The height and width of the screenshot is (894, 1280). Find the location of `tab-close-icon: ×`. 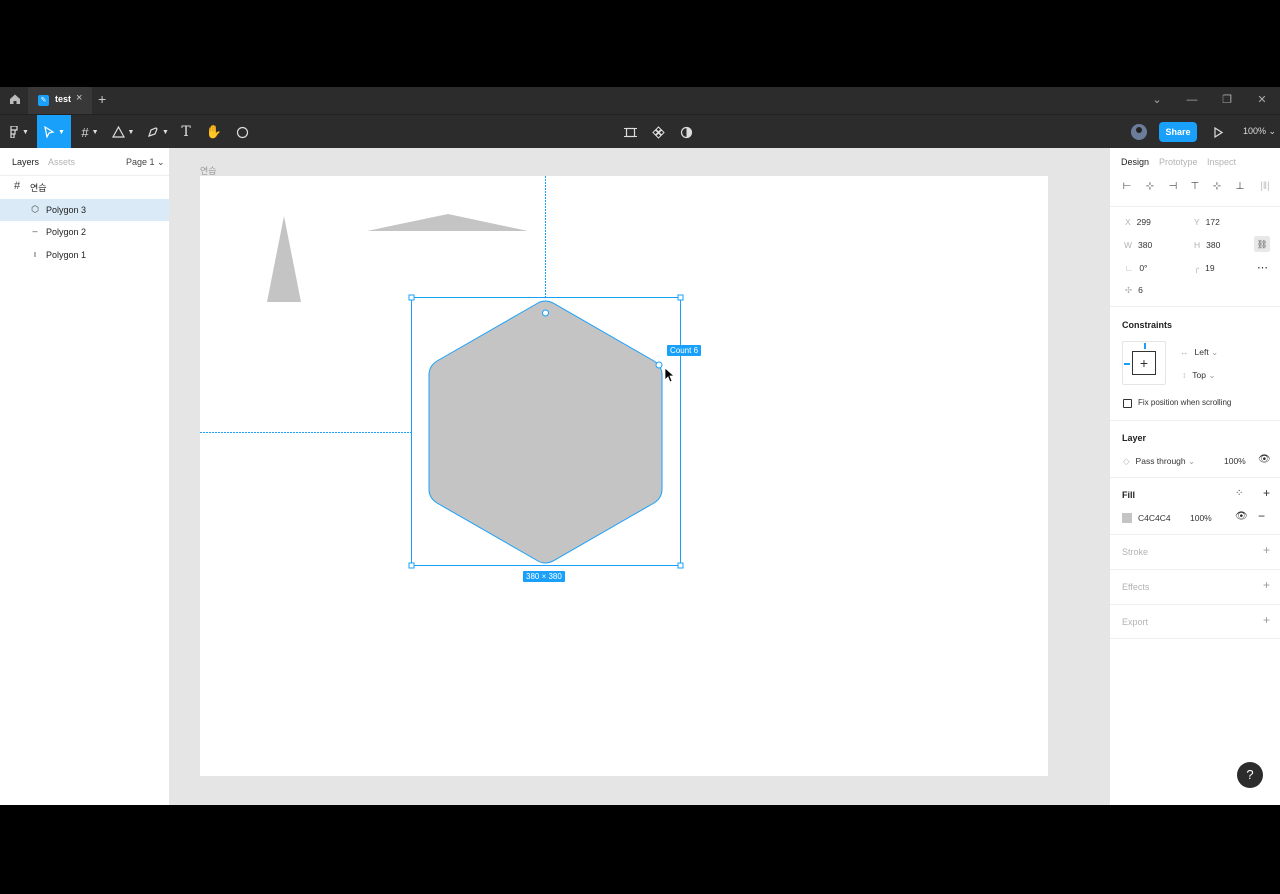

tab-close-icon: × is located at coordinates (79, 98).